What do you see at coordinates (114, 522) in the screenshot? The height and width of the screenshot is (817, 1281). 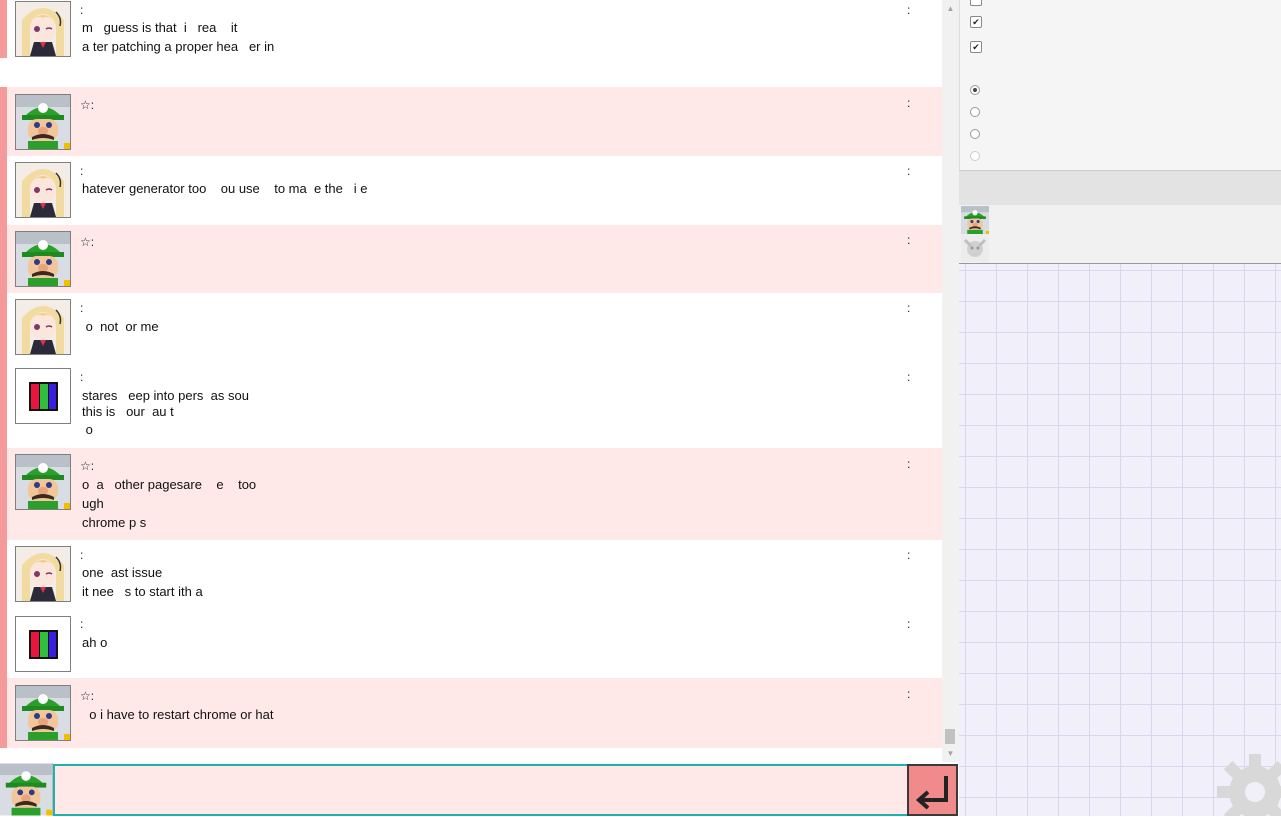 I see `message-line: chrome p s` at bounding box center [114, 522].